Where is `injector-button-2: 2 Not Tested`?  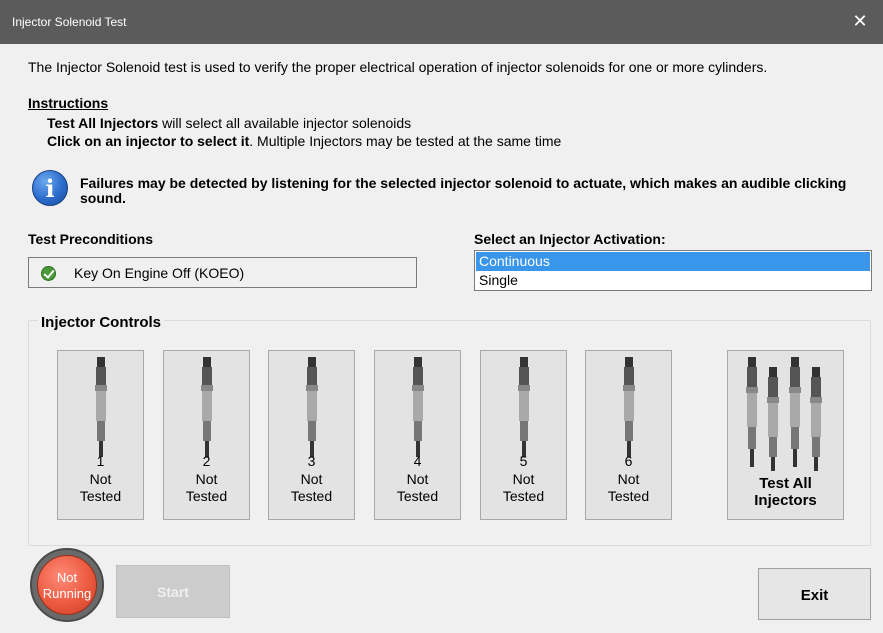 injector-button-2: 2 Not Tested is located at coordinates (206, 435).